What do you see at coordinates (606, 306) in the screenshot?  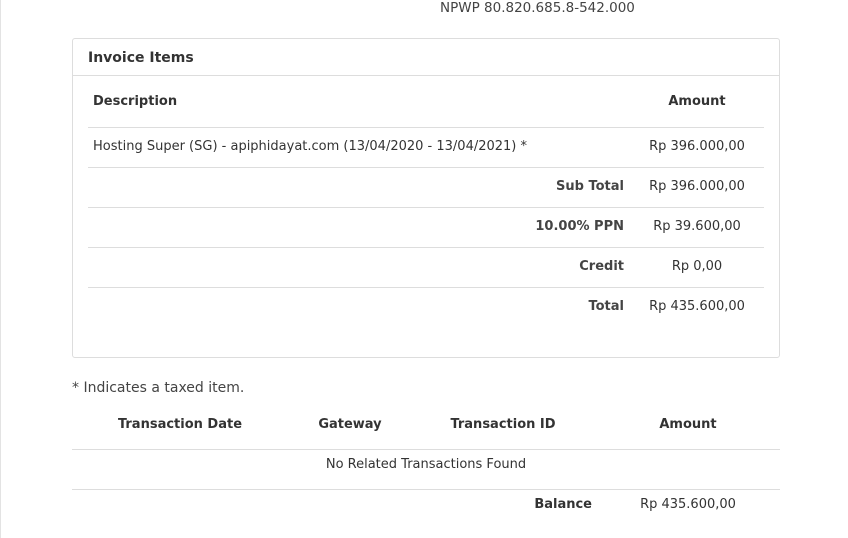 I see `total-label: Total` at bounding box center [606, 306].